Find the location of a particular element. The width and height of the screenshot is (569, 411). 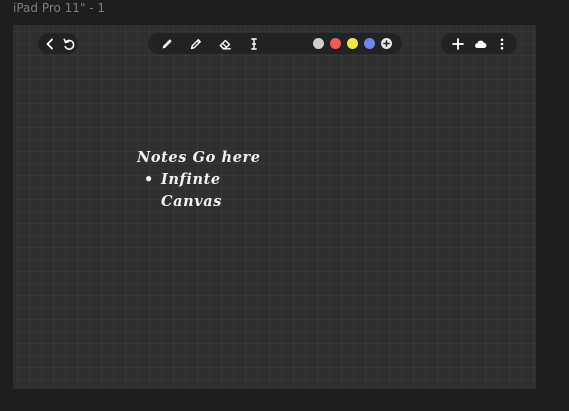

cloud-icon is located at coordinates (480, 44).